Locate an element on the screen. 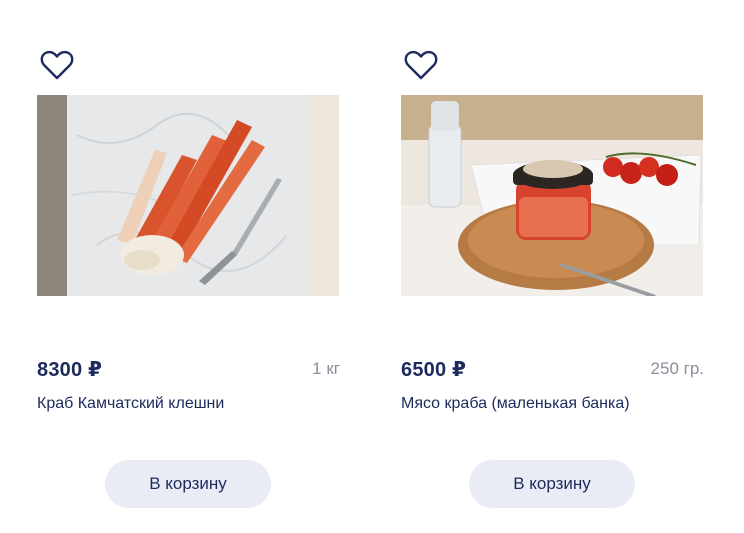 The height and width of the screenshot is (533, 744). product-title: Мясо краба (маленькая банка) is located at coordinates (515, 404).